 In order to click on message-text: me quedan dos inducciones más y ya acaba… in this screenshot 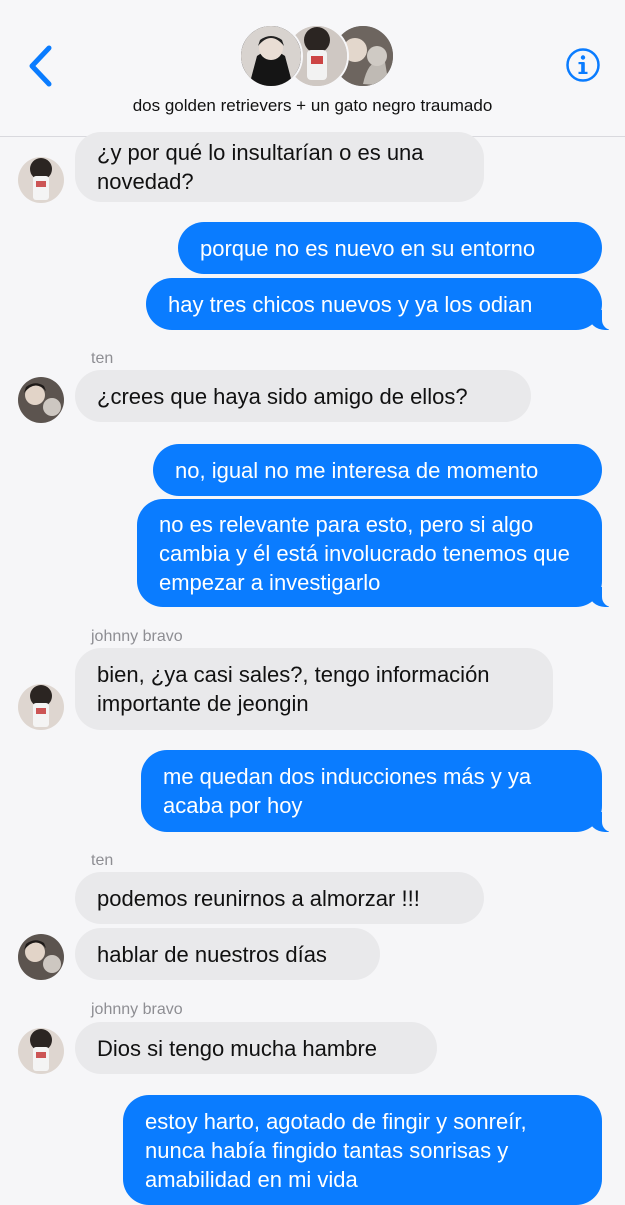, I will do `click(347, 791)`.